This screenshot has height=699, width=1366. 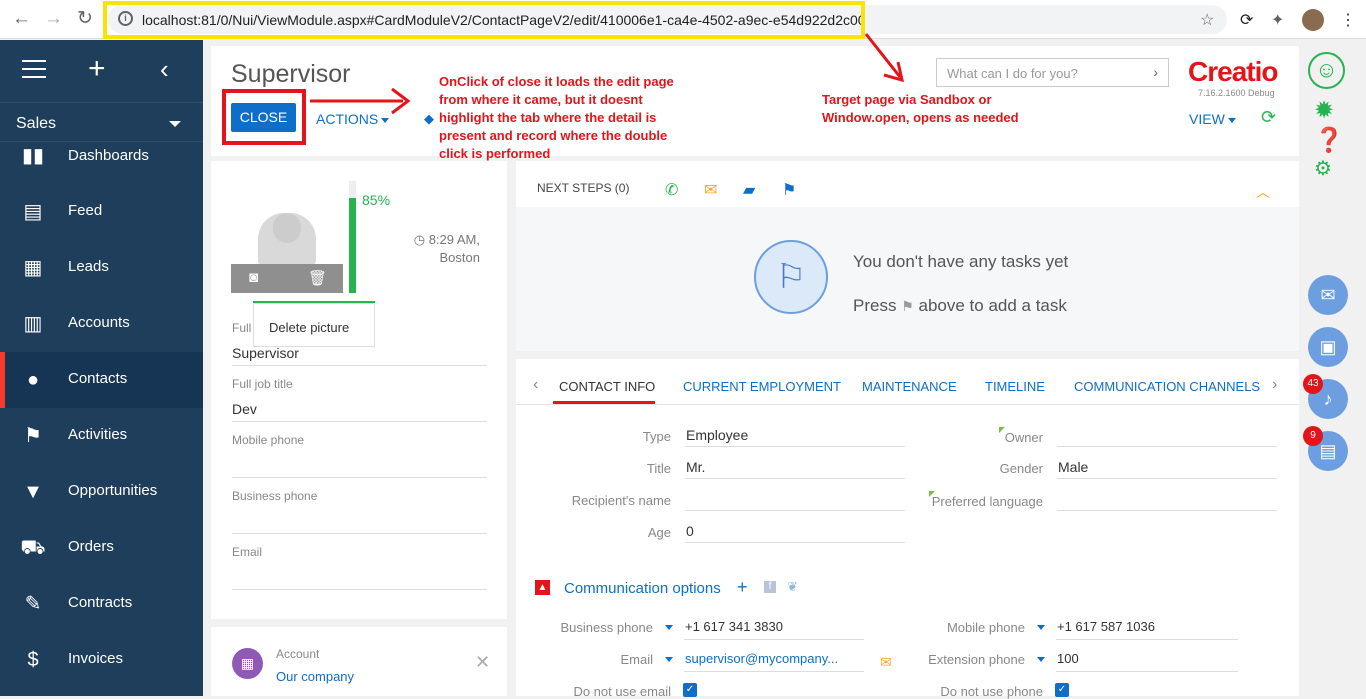 What do you see at coordinates (101, 604) in the screenshot?
I see `sidebar-item-contracts: ✎ Contracts` at bounding box center [101, 604].